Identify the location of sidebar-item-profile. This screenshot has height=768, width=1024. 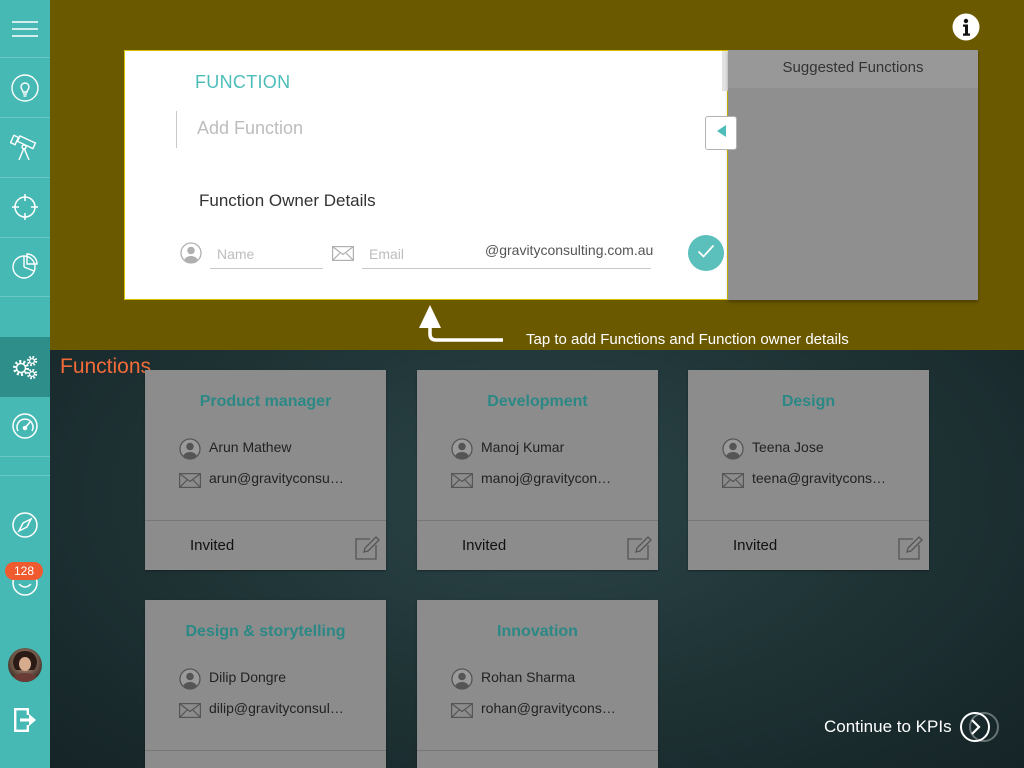
(25, 665).